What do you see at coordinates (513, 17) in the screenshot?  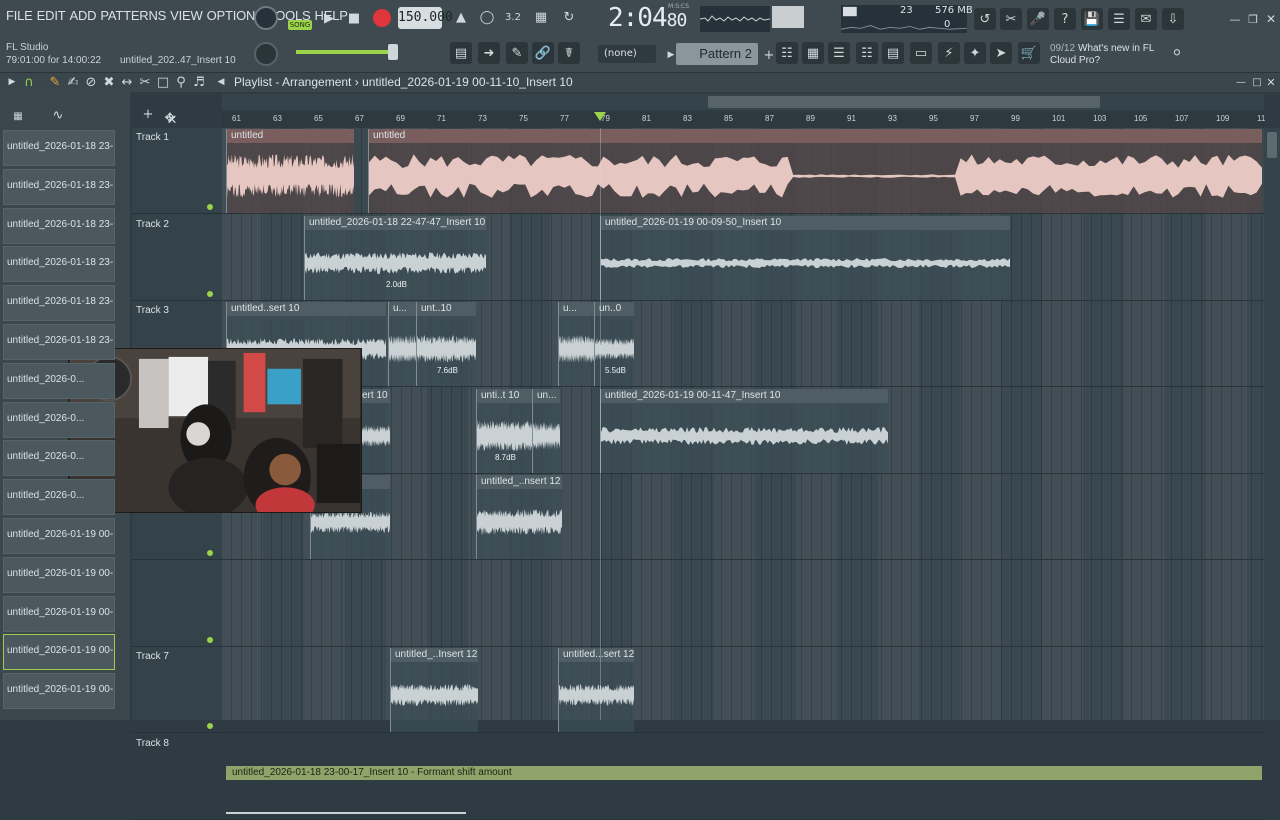 I see `countdown-button: 3.2` at bounding box center [513, 17].